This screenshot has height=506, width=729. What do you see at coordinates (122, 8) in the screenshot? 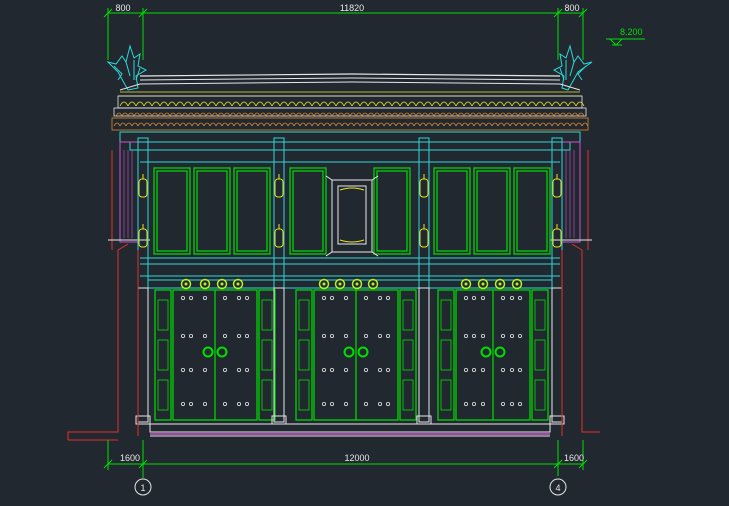
I see `dim-left-top: 800` at bounding box center [122, 8].